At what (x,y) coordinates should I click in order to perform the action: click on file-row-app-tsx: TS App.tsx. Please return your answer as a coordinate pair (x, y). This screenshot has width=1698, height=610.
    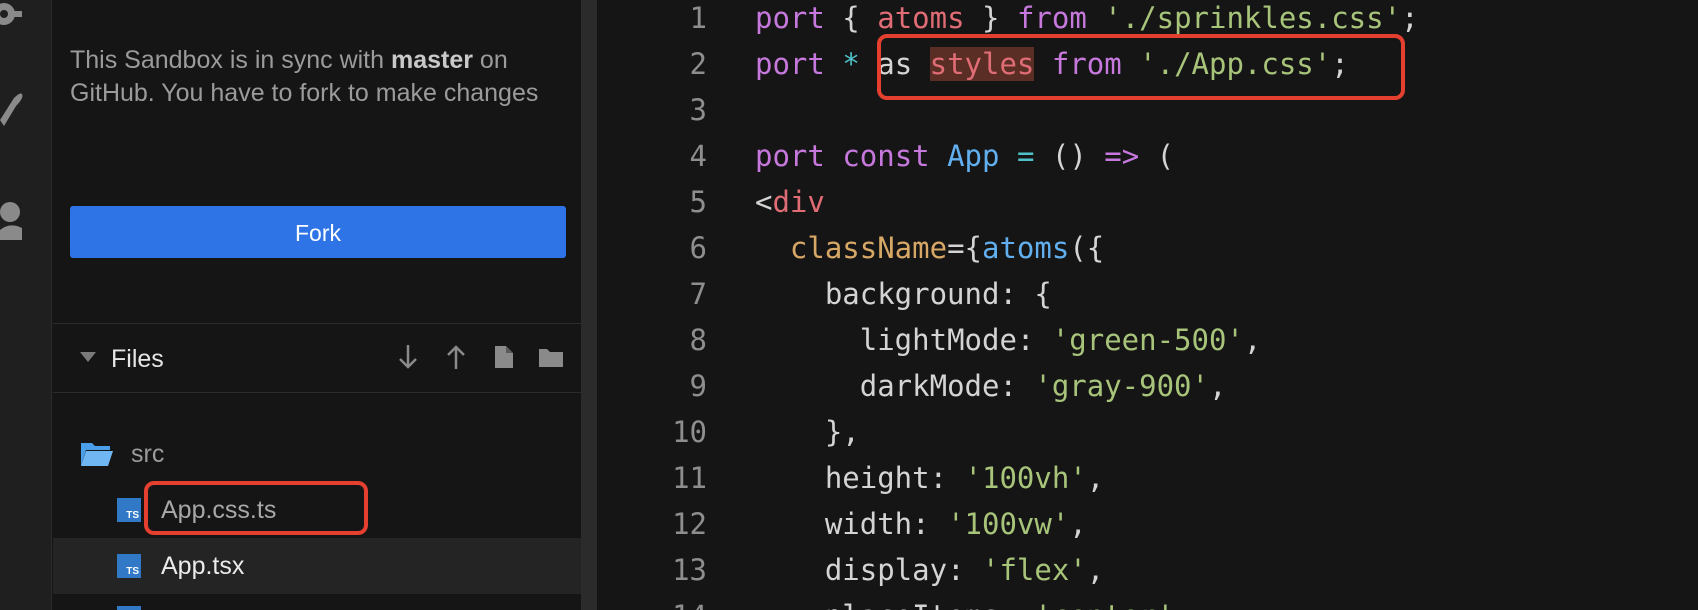
    Looking at the image, I should click on (317, 566).